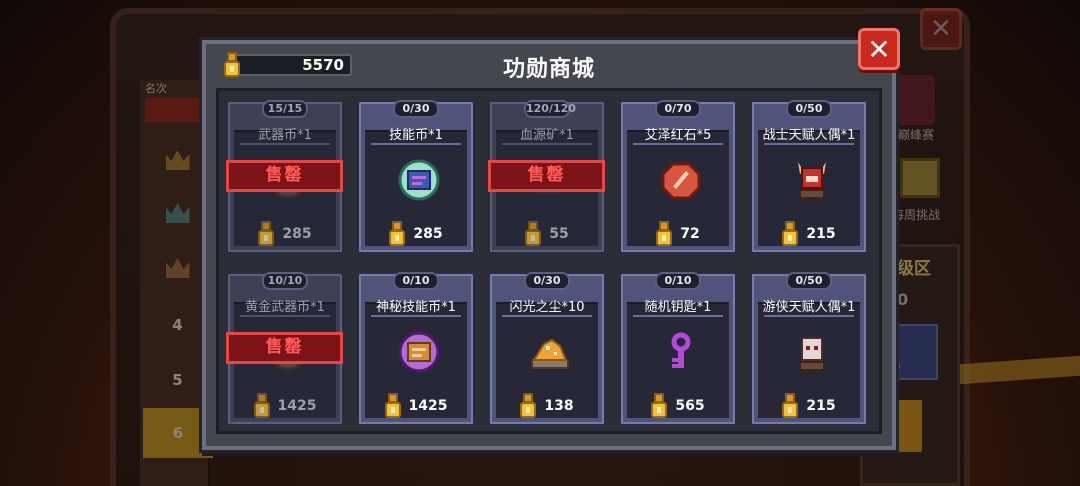  I want to click on stock-counter: 120/120, so click(550, 109).